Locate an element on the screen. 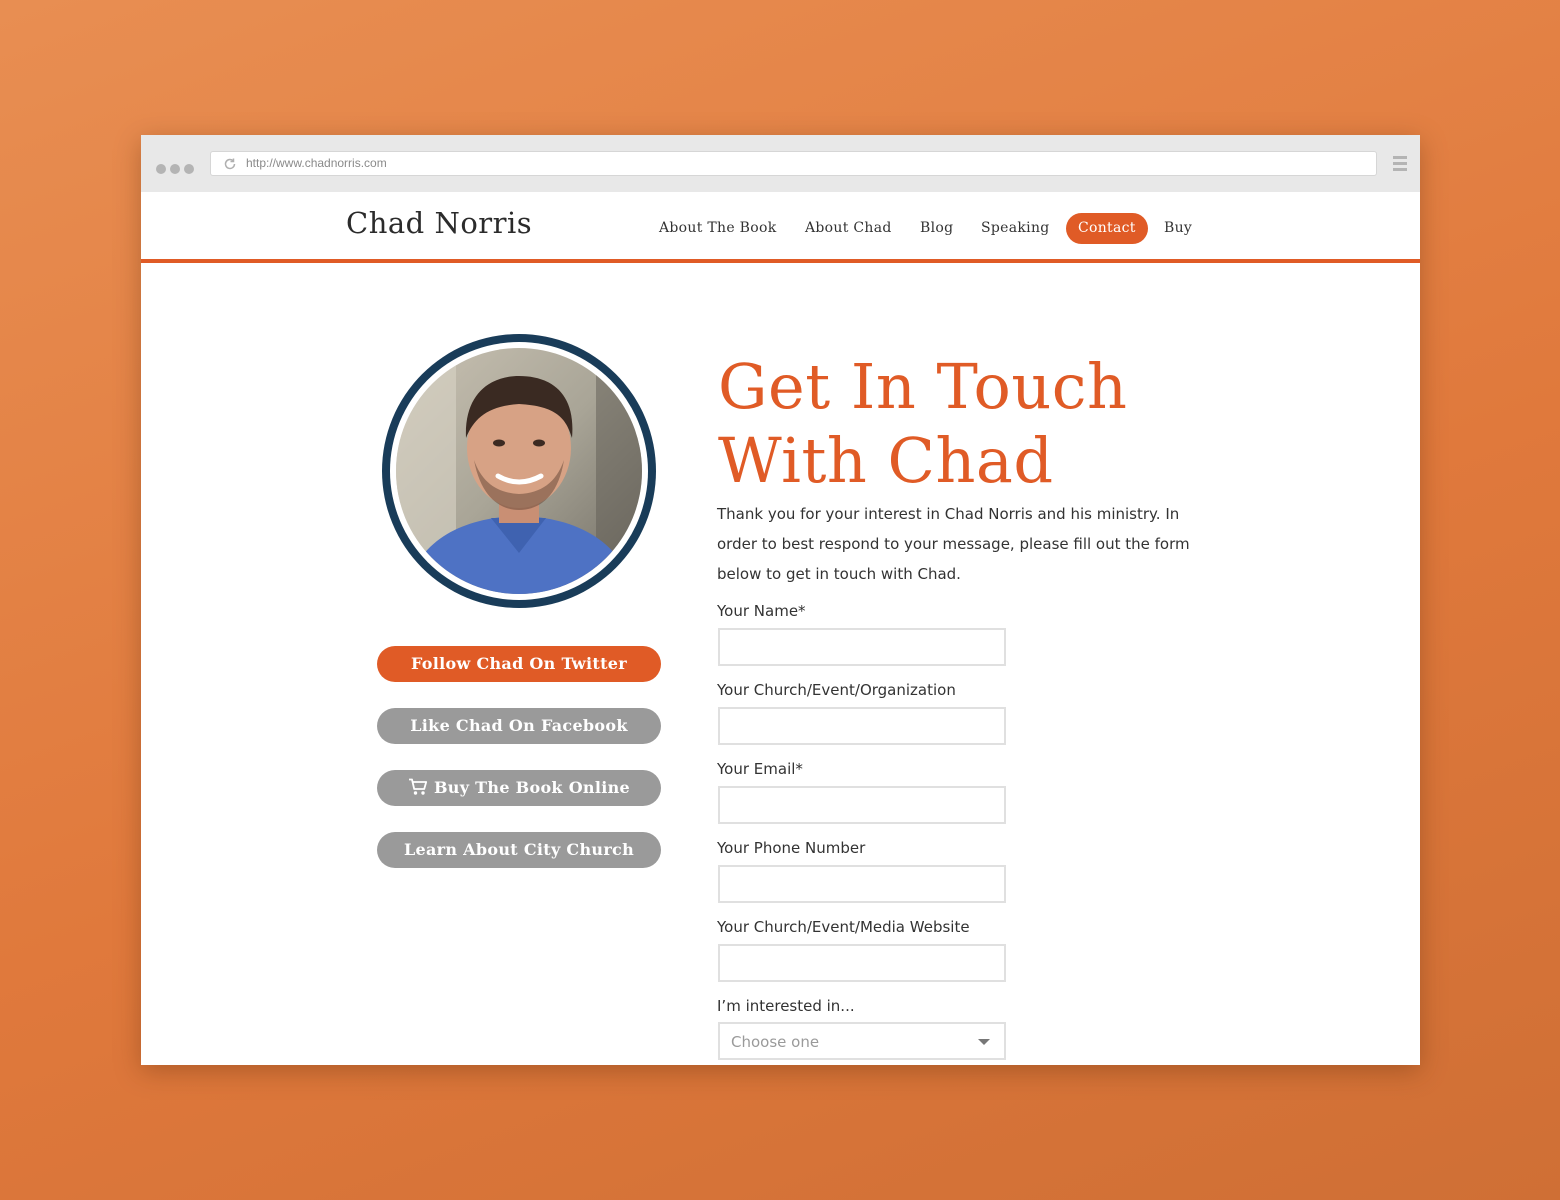  email-label: Your Email* is located at coordinates (760, 769).